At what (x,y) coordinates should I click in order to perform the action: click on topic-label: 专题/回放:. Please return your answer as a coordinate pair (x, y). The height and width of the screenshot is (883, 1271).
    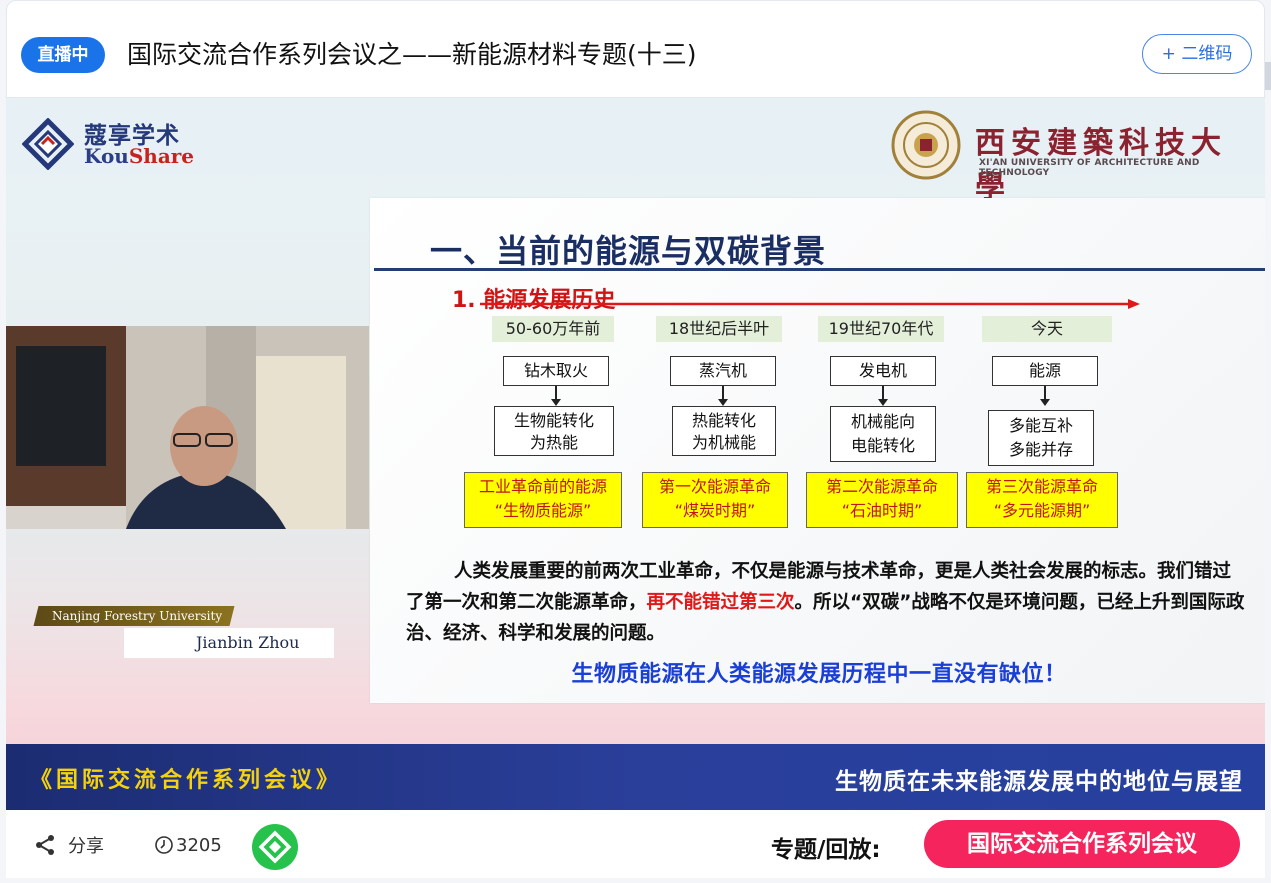
    Looking at the image, I should click on (826, 850).